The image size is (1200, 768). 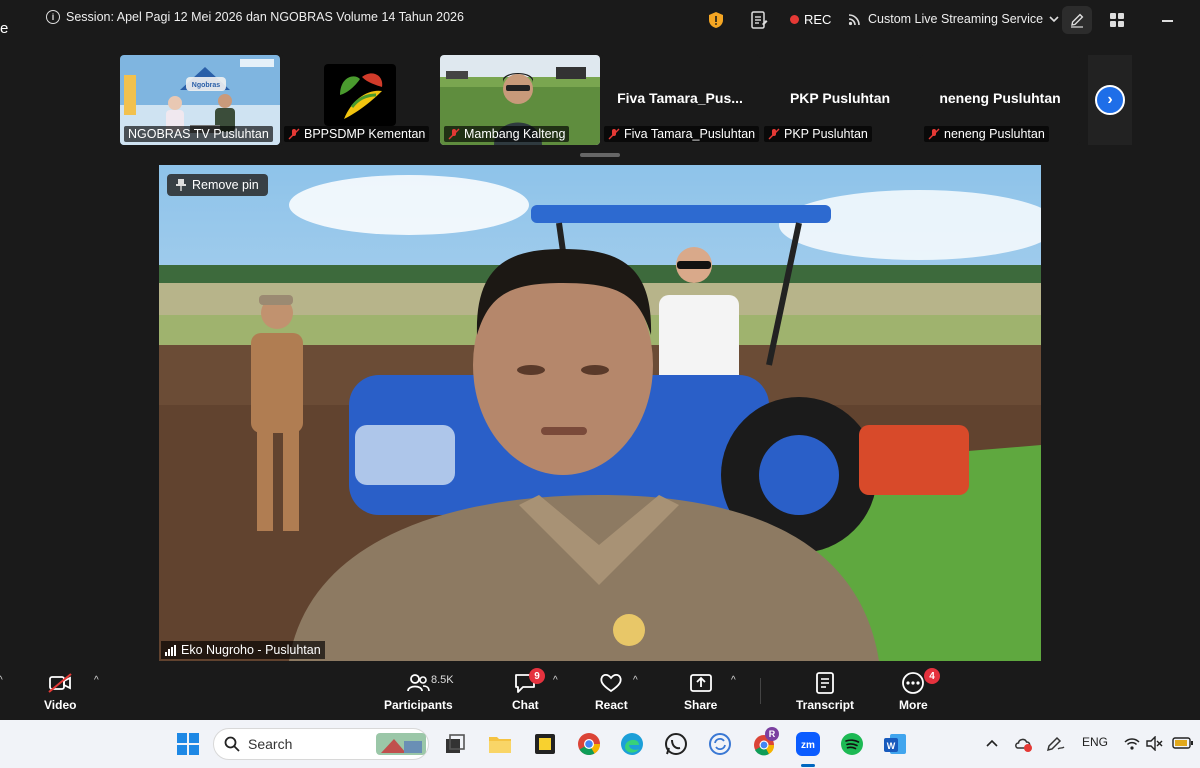 What do you see at coordinates (818, 134) in the screenshot?
I see `thumbnail-label: PKP Pusluhtan` at bounding box center [818, 134].